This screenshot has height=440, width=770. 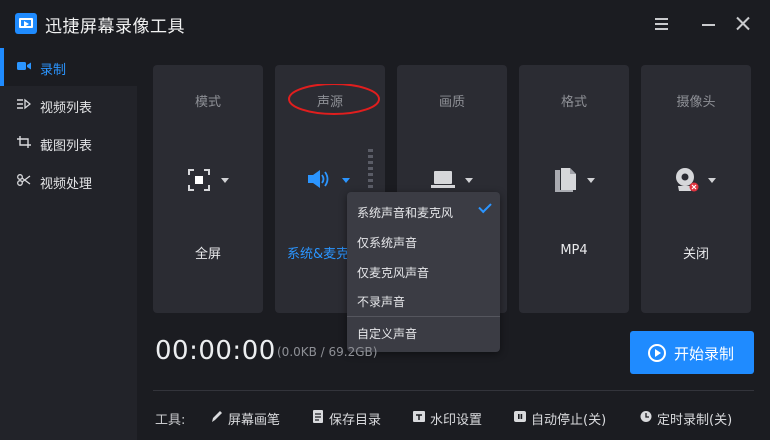 What do you see at coordinates (419, 416) in the screenshot?
I see `watermark-icon` at bounding box center [419, 416].